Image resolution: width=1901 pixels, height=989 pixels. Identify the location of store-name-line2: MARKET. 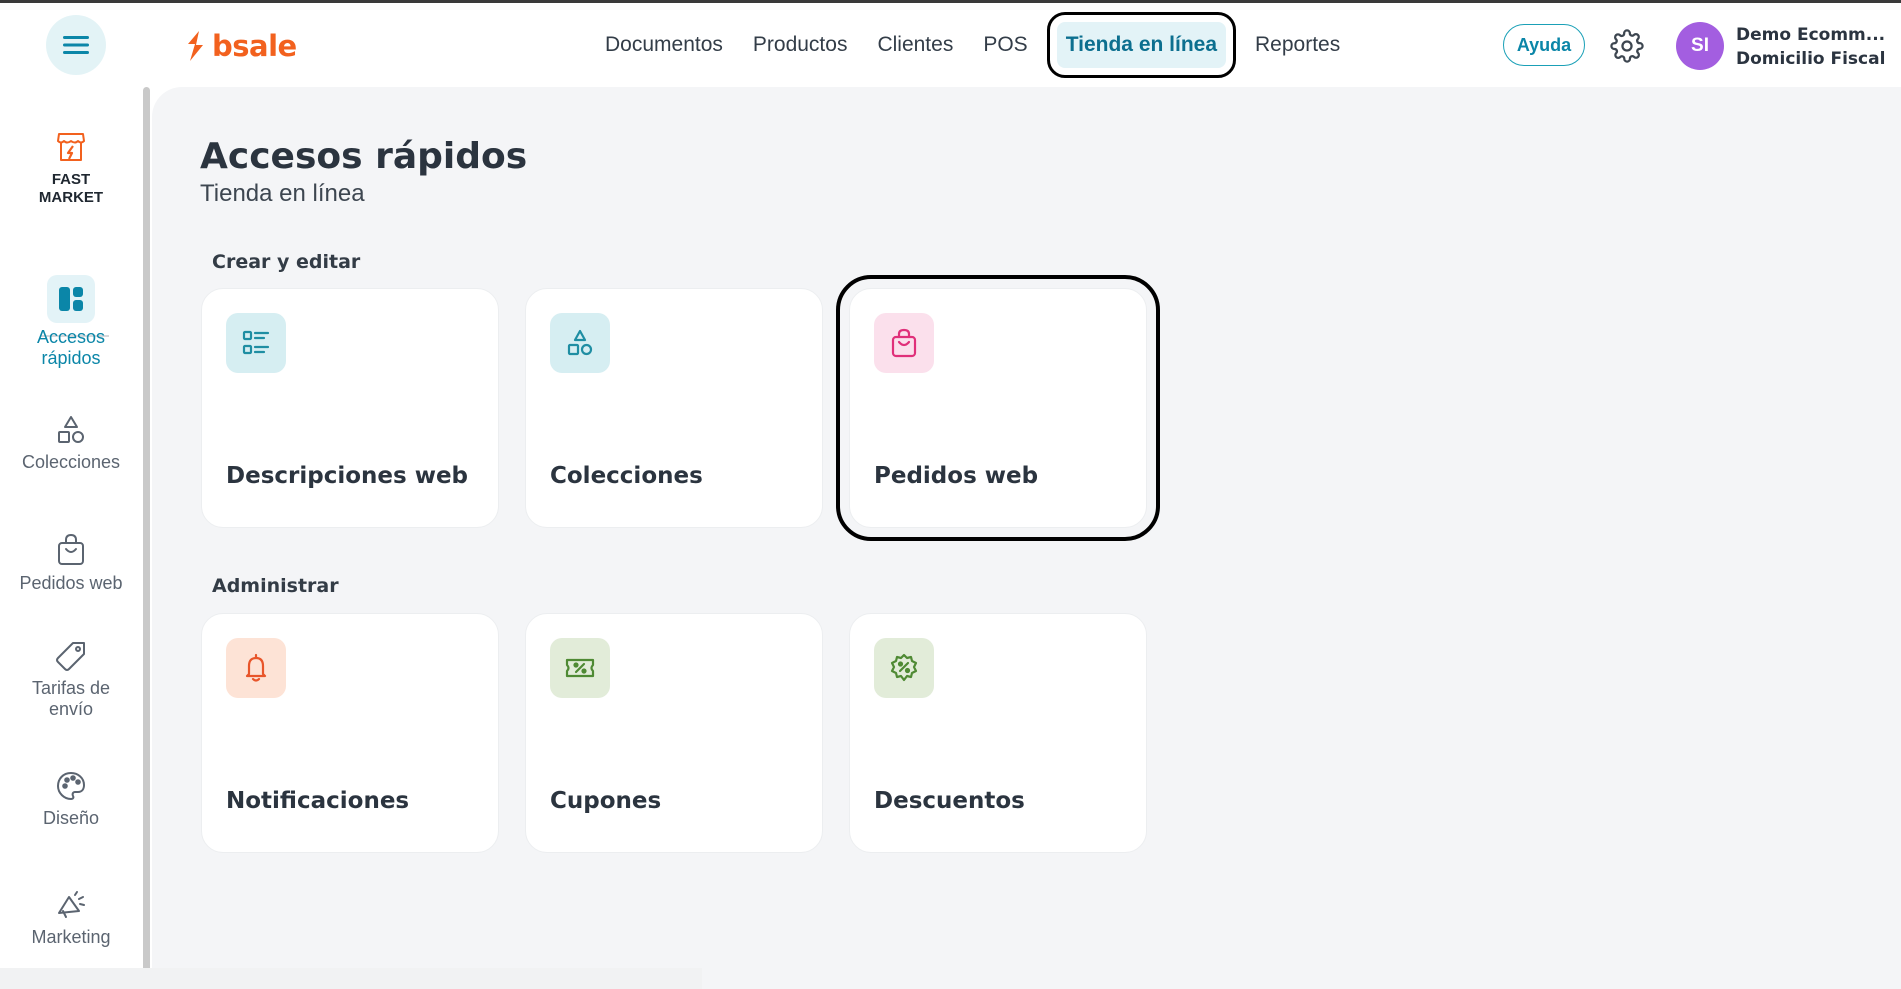
(71, 197).